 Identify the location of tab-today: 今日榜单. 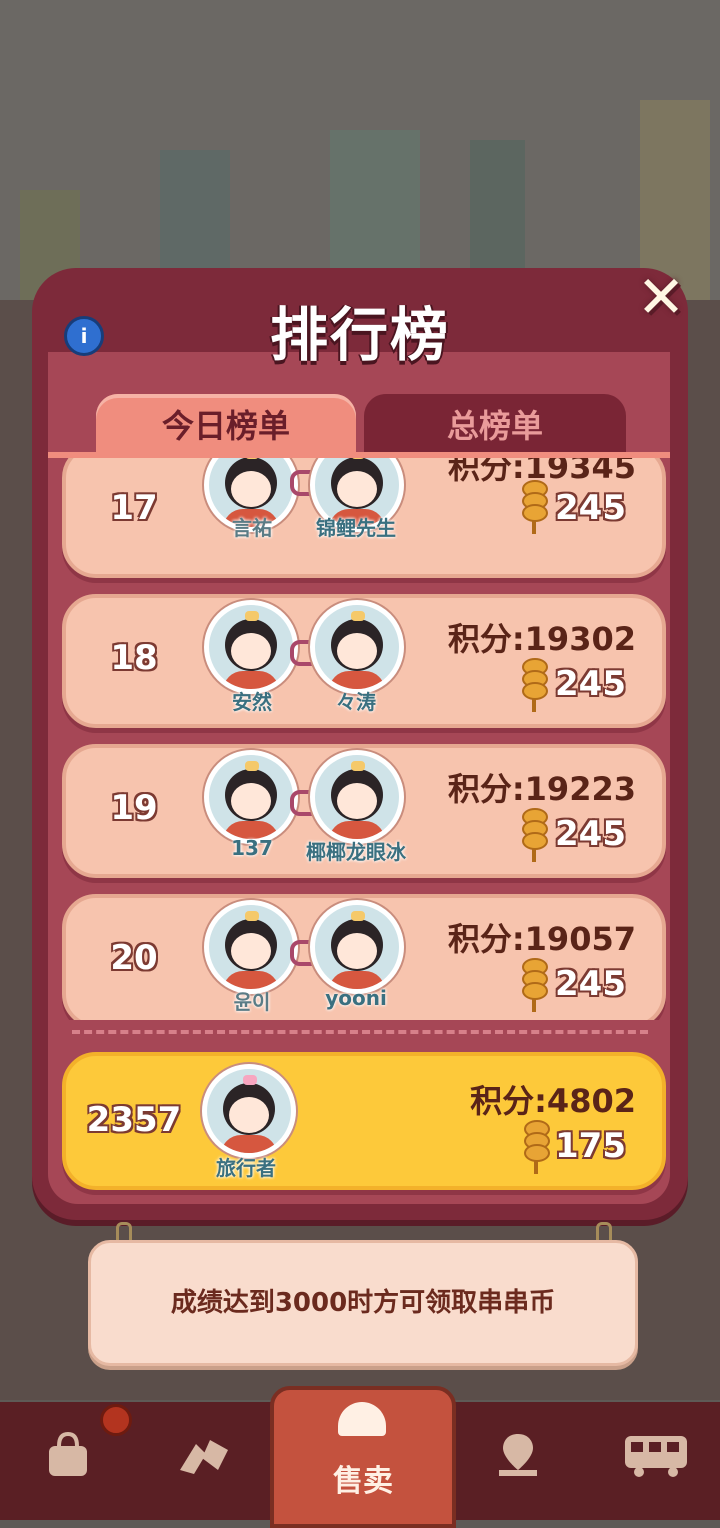
(226, 424).